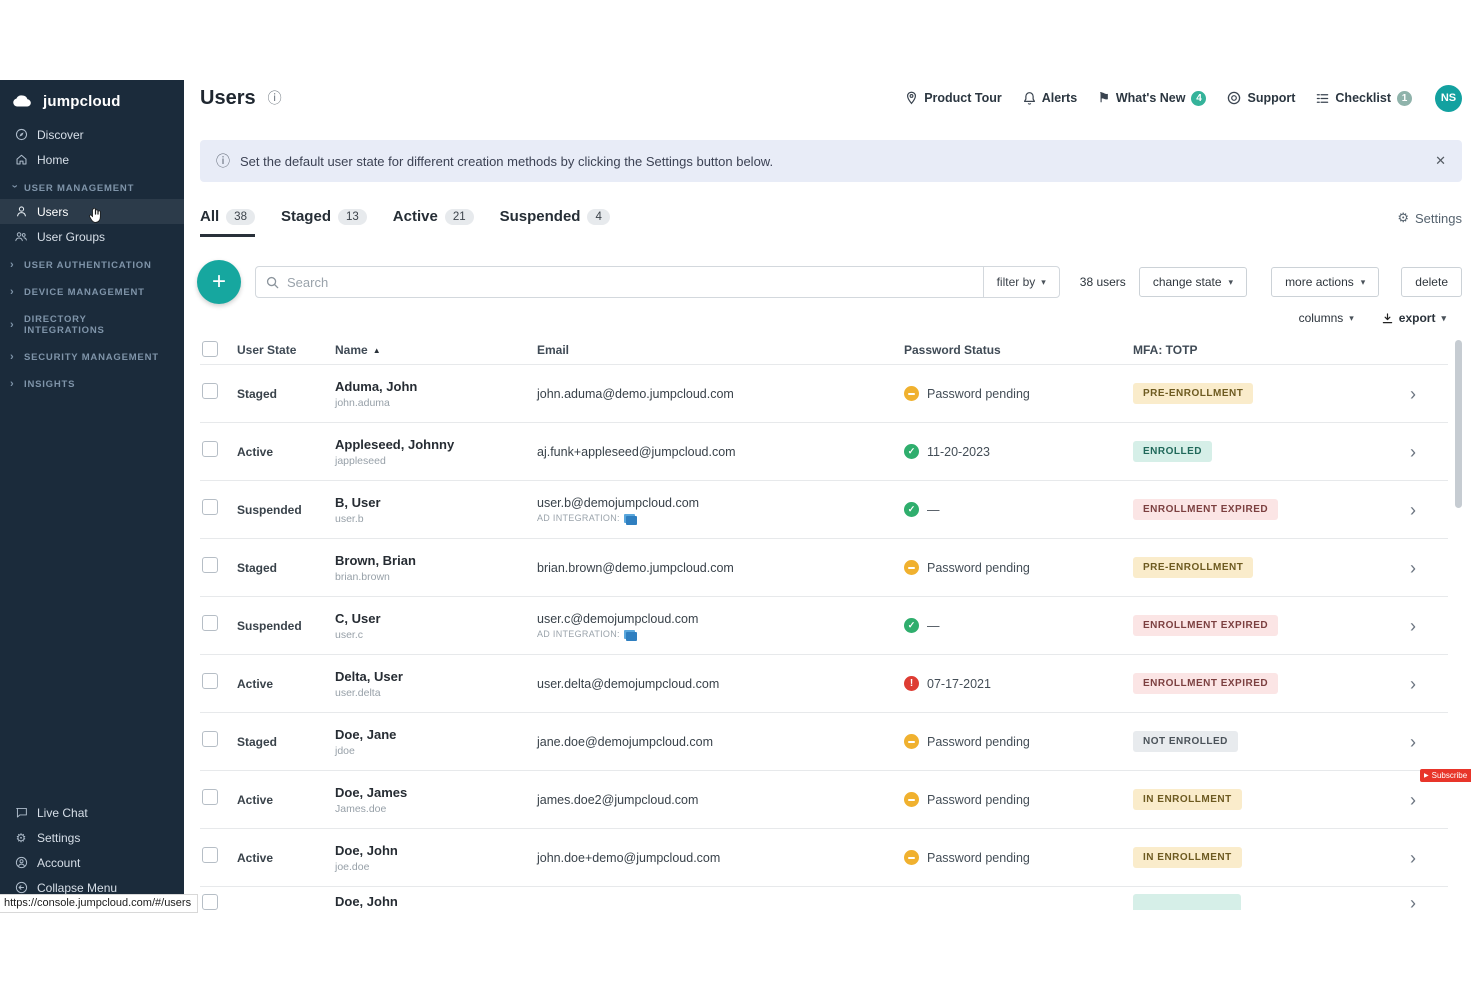 Image resolution: width=1480 pixels, height=987 pixels. Describe the element at coordinates (1431, 282) in the screenshot. I see `delete-button: delete` at that location.